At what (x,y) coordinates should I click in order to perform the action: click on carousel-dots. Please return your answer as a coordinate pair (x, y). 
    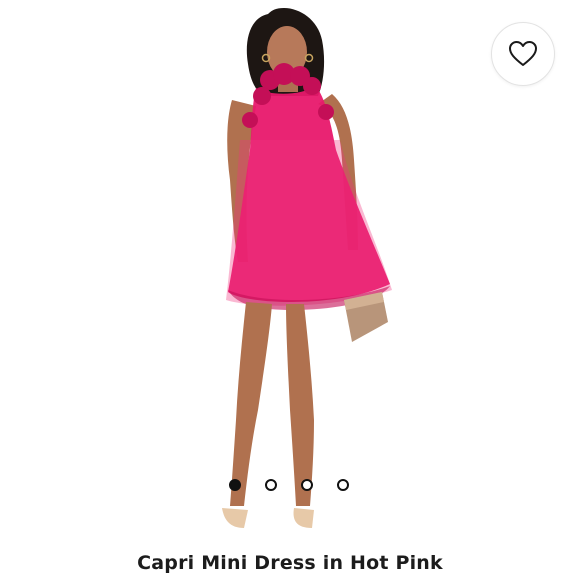
    Looking at the image, I should click on (291, 486).